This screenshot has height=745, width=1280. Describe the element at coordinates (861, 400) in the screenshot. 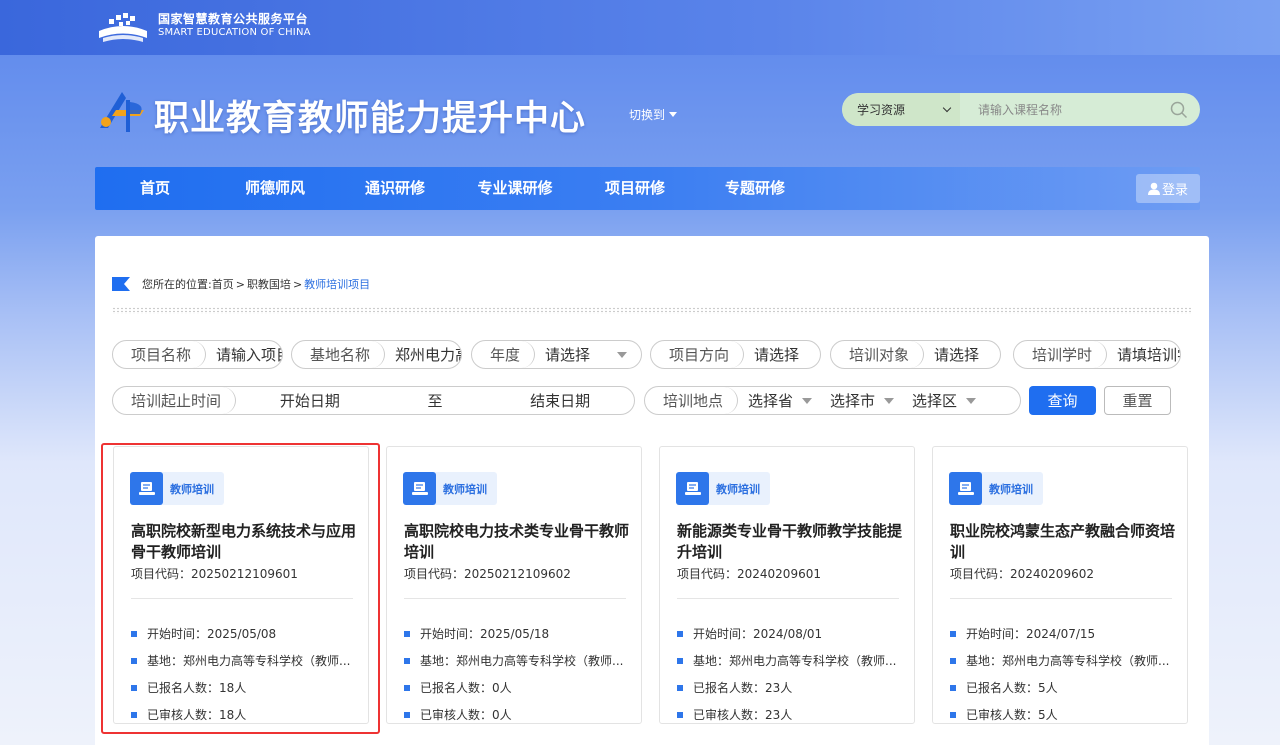

I see `city-select: 选择市` at that location.